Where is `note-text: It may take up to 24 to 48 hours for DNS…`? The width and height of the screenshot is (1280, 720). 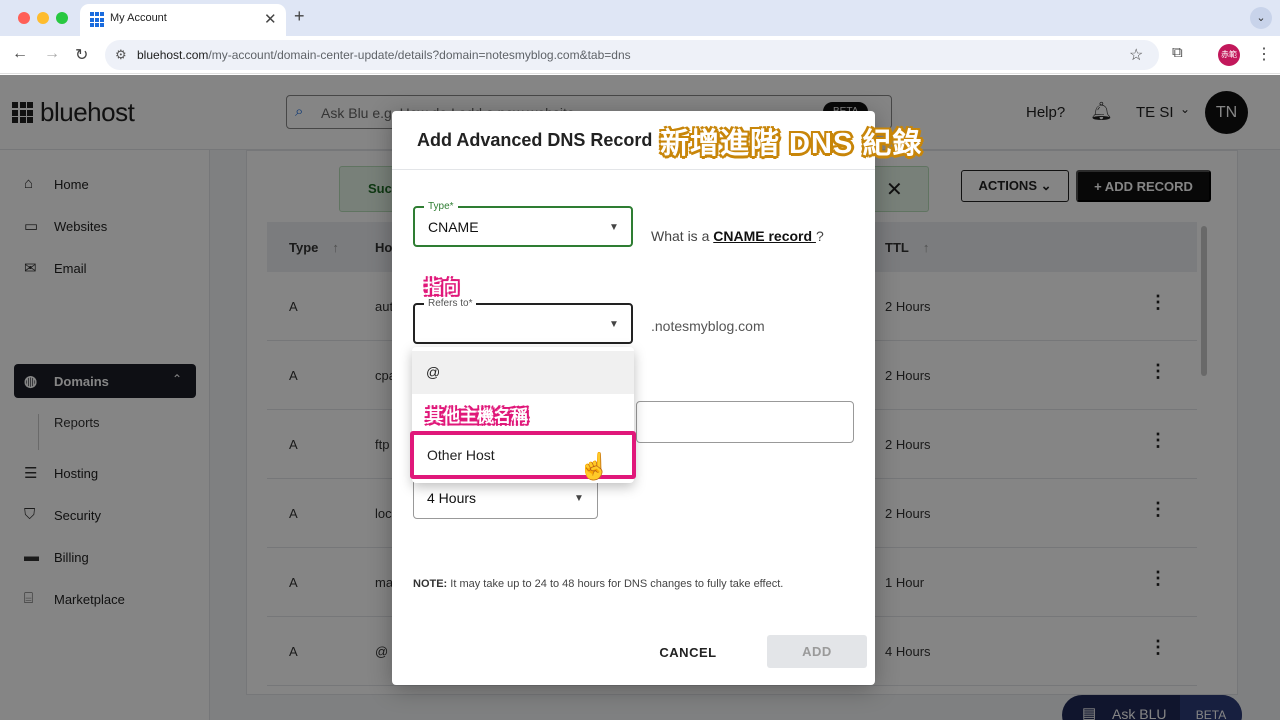 note-text: It may take up to 24 to 48 hours for DNS… is located at coordinates (615, 584).